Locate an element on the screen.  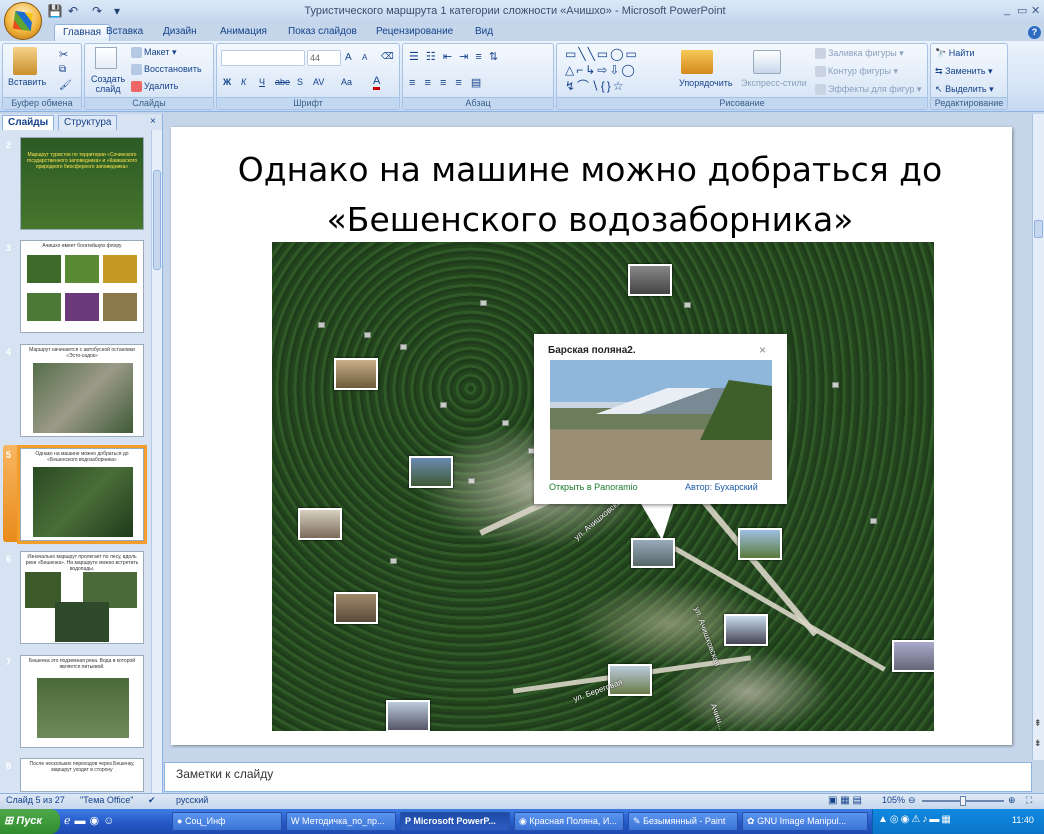
arrange-icon is located at coordinates (697, 62).